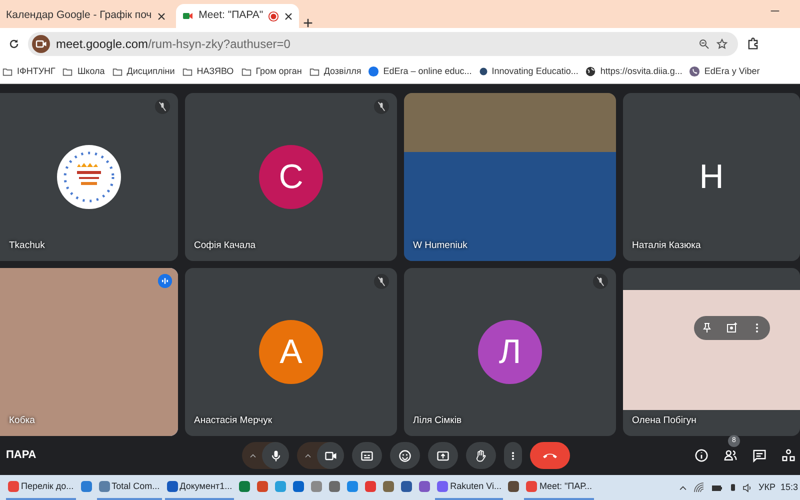  What do you see at coordinates (225, 245) in the screenshot?
I see `participant-name: Софія Качала` at bounding box center [225, 245].